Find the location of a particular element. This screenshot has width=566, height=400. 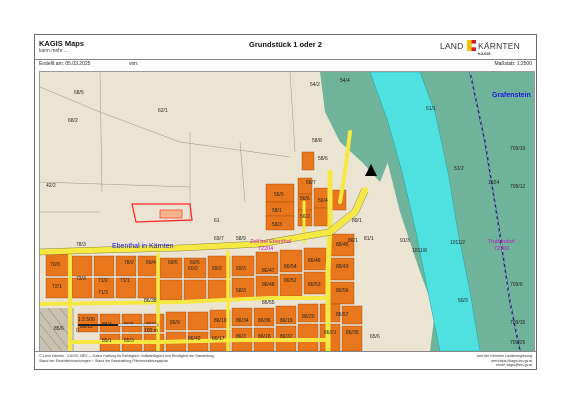

scale-ratio: 1:2.500 is located at coordinates (86, 320).